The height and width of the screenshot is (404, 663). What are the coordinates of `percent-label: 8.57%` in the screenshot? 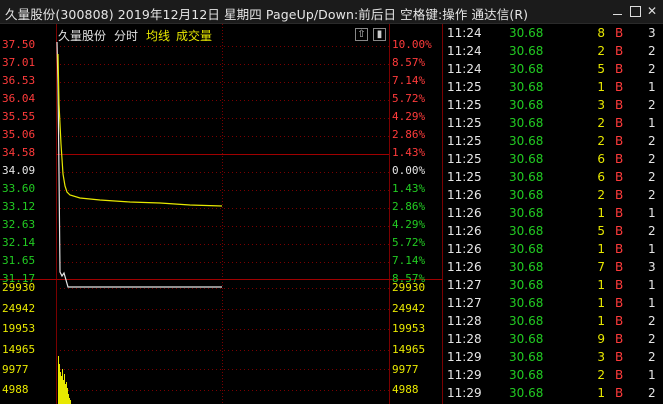 It's located at (409, 62).